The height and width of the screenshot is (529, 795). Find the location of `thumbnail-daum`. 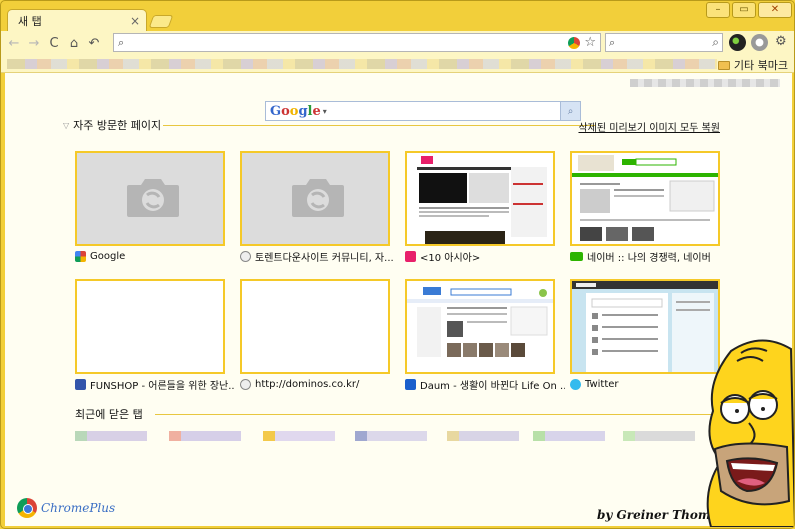

thumbnail-daum is located at coordinates (480, 326).